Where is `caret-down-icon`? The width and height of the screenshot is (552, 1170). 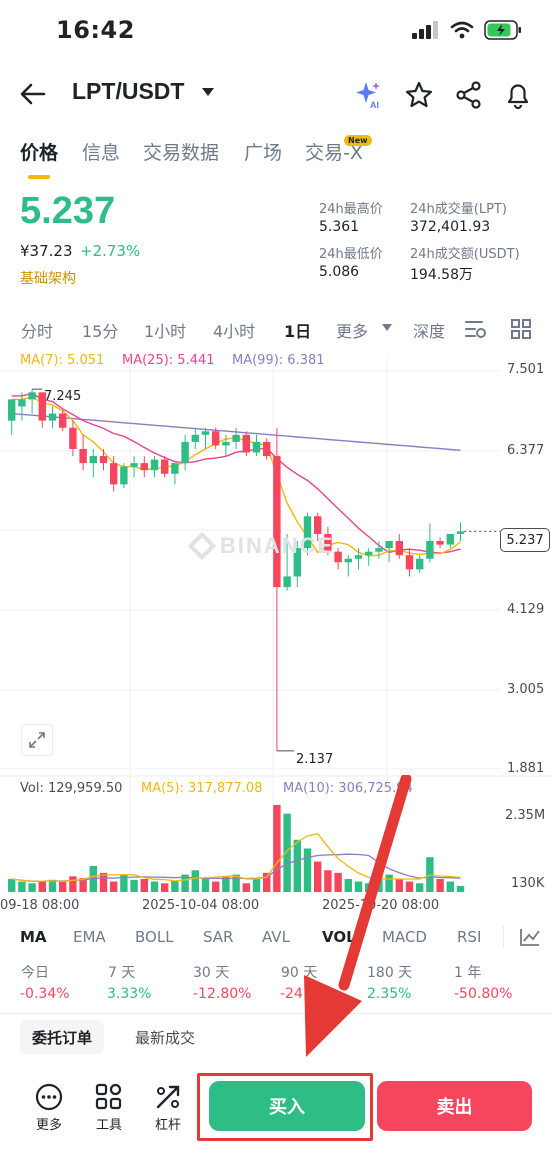
caret-down-icon is located at coordinates (208, 92).